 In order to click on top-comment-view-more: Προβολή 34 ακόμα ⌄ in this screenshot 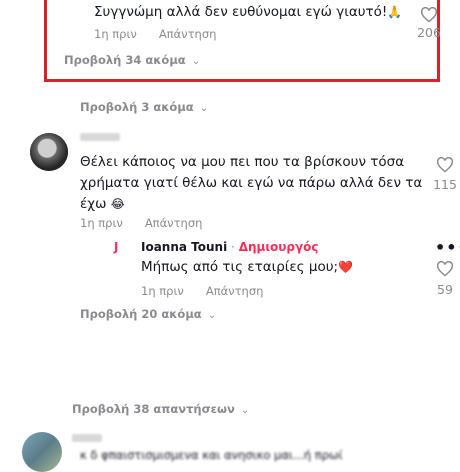, I will do `click(132, 60)`.